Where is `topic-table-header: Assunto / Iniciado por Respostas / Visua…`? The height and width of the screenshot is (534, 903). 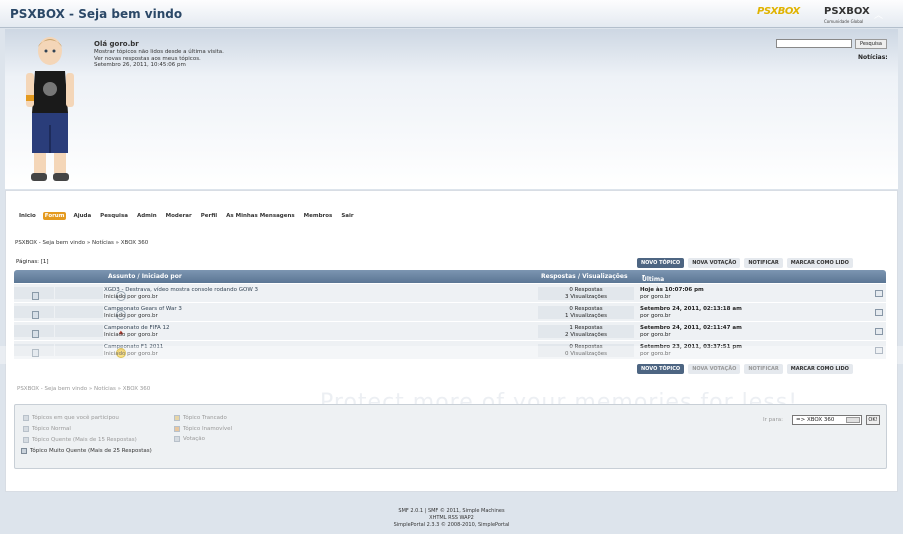 topic-table-header: Assunto / Iniciado por Respostas / Visua… is located at coordinates (450, 280).